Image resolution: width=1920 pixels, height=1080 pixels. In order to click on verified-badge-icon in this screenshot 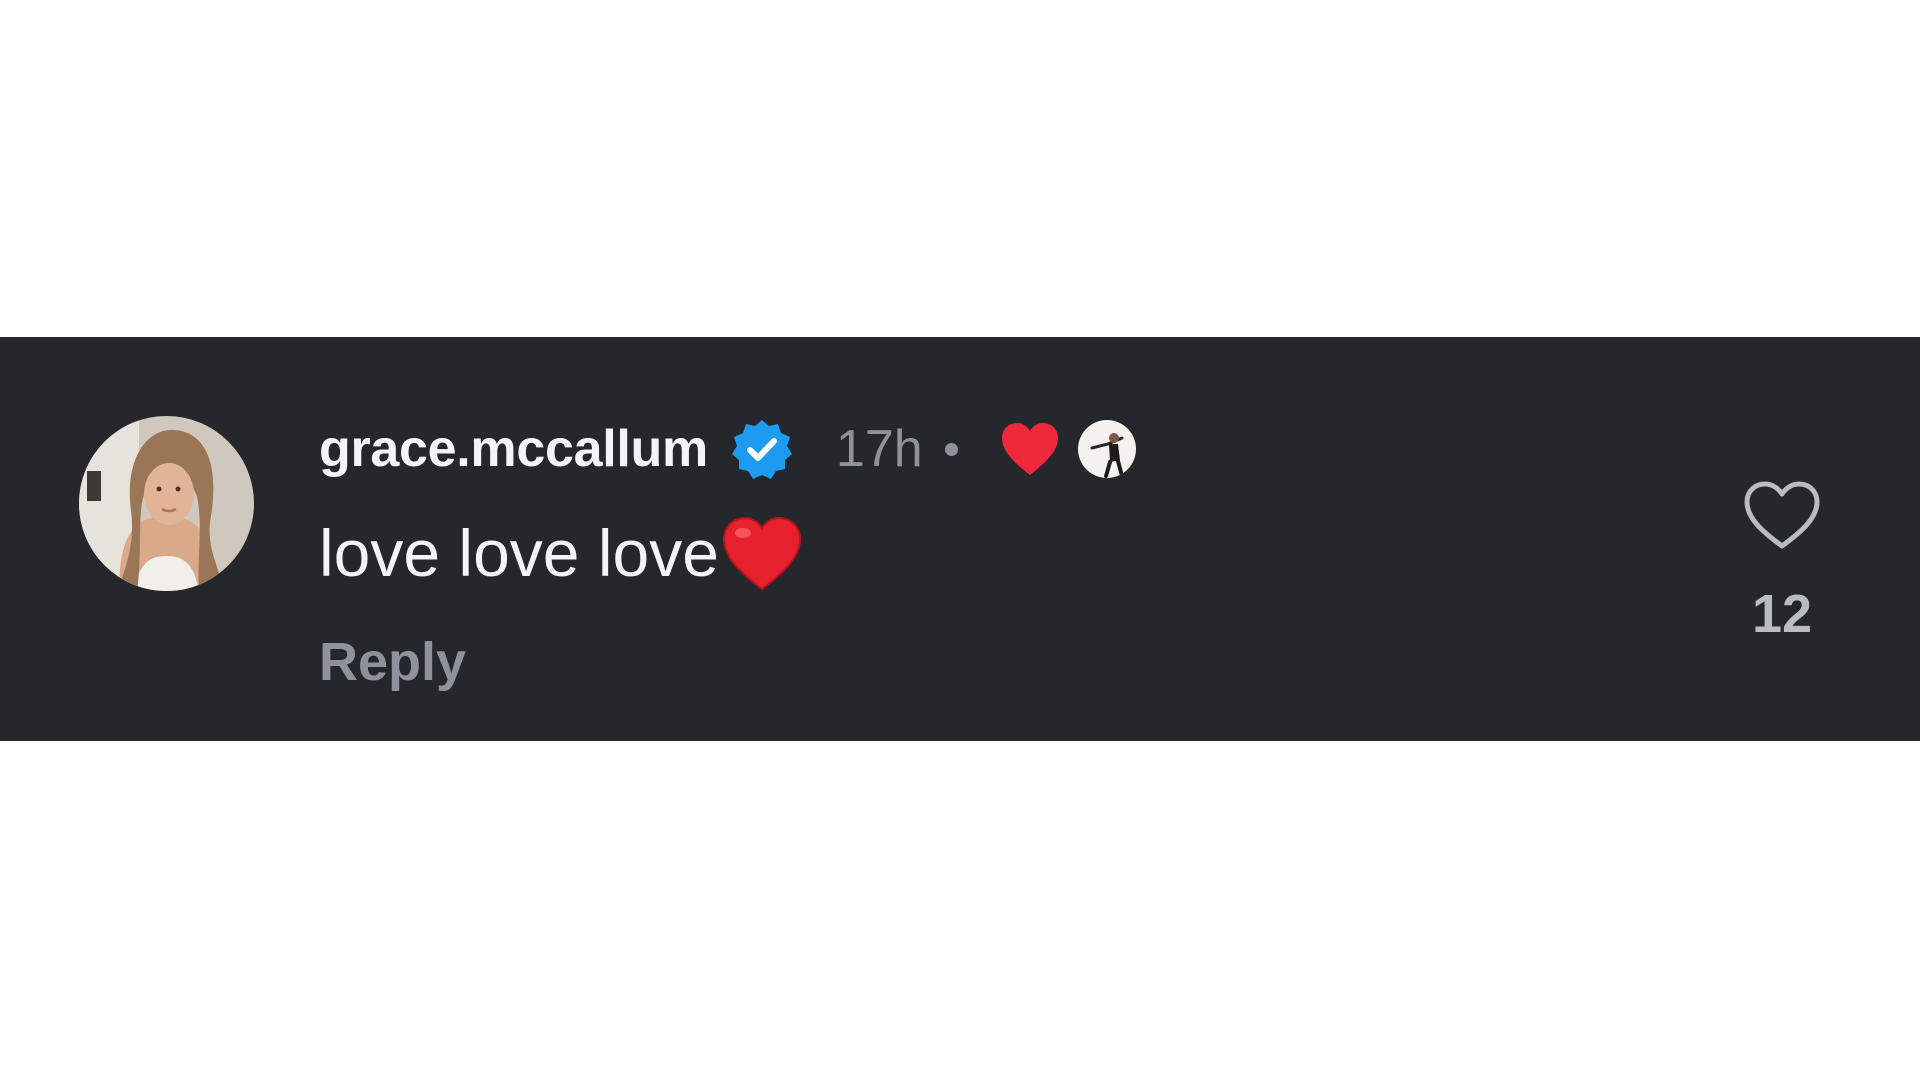, I will do `click(762, 449)`.